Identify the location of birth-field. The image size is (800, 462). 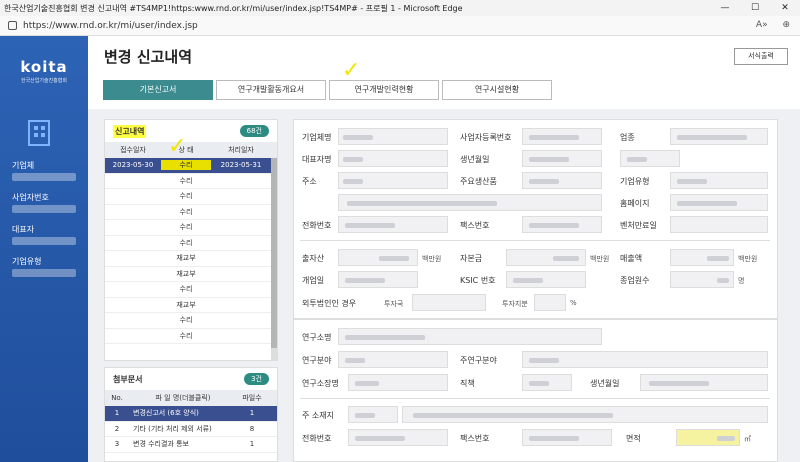
(562, 158).